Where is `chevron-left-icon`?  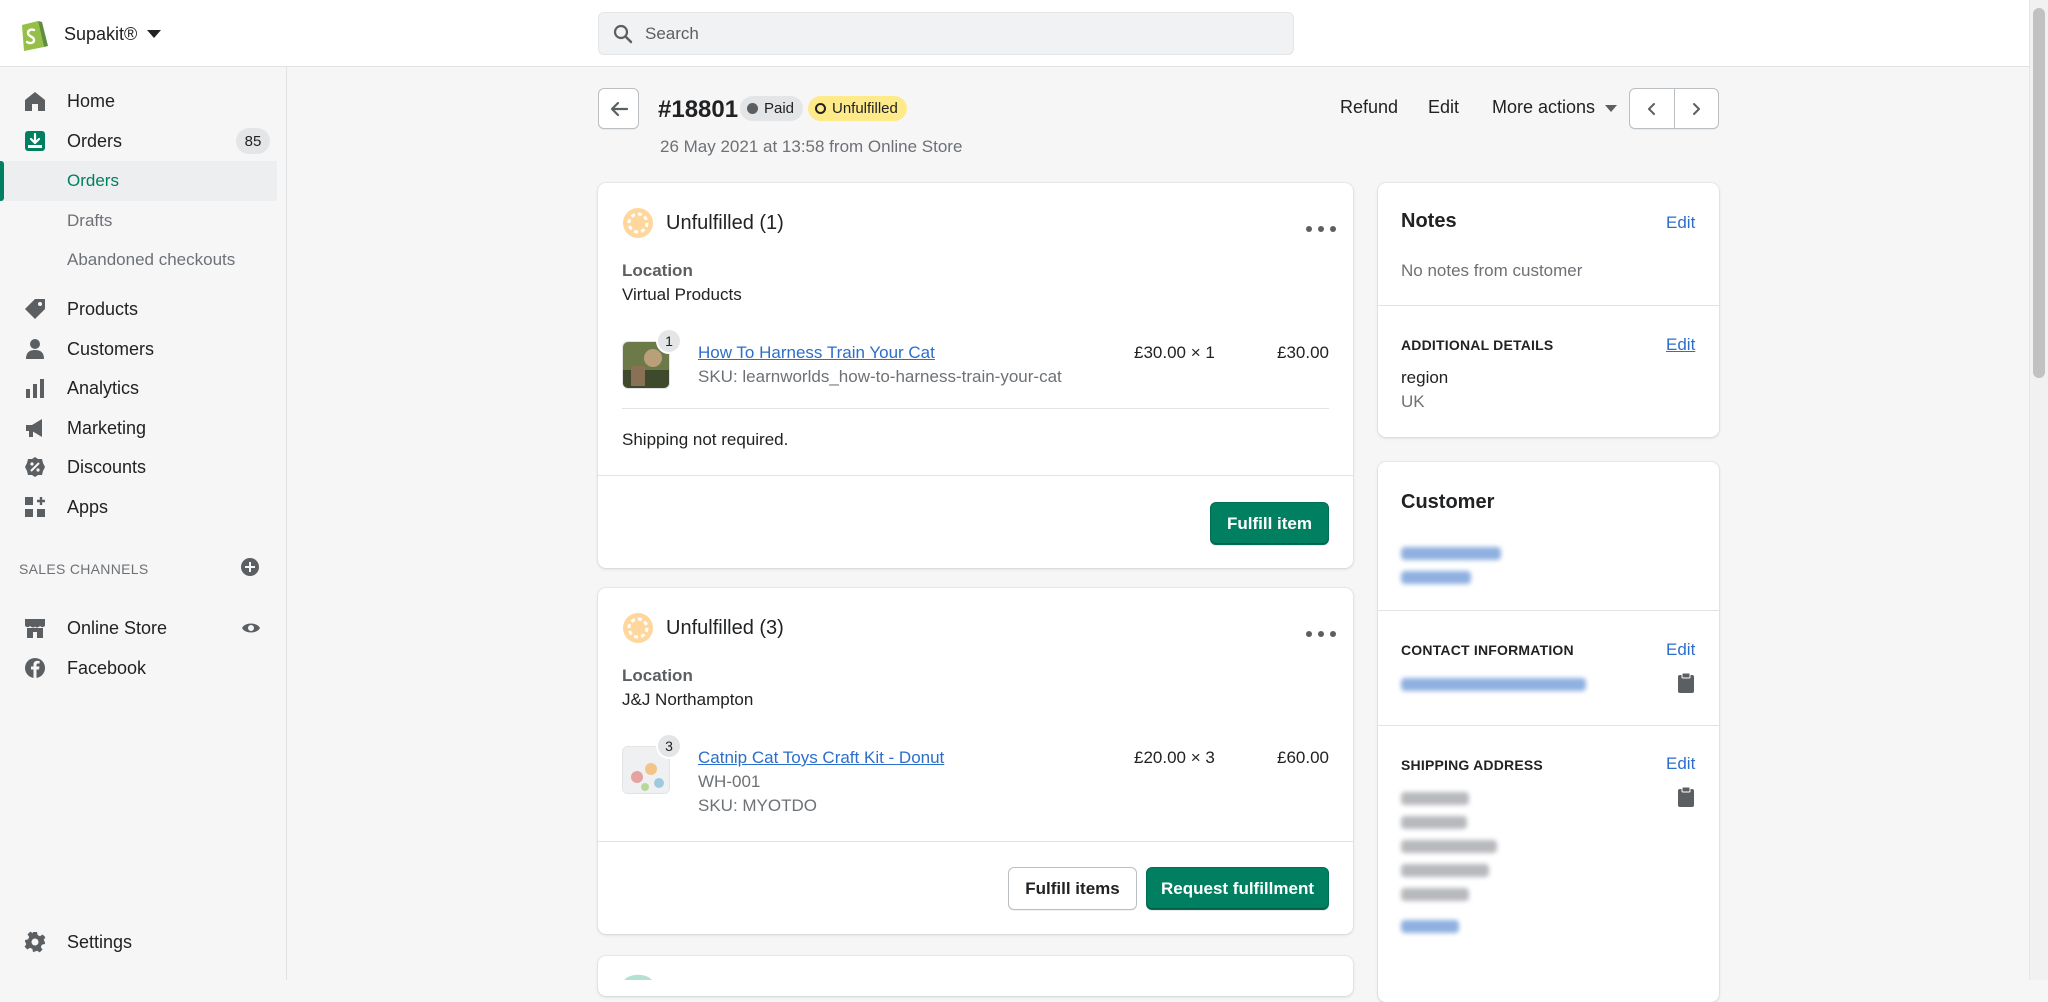
chevron-left-icon is located at coordinates (1651, 108).